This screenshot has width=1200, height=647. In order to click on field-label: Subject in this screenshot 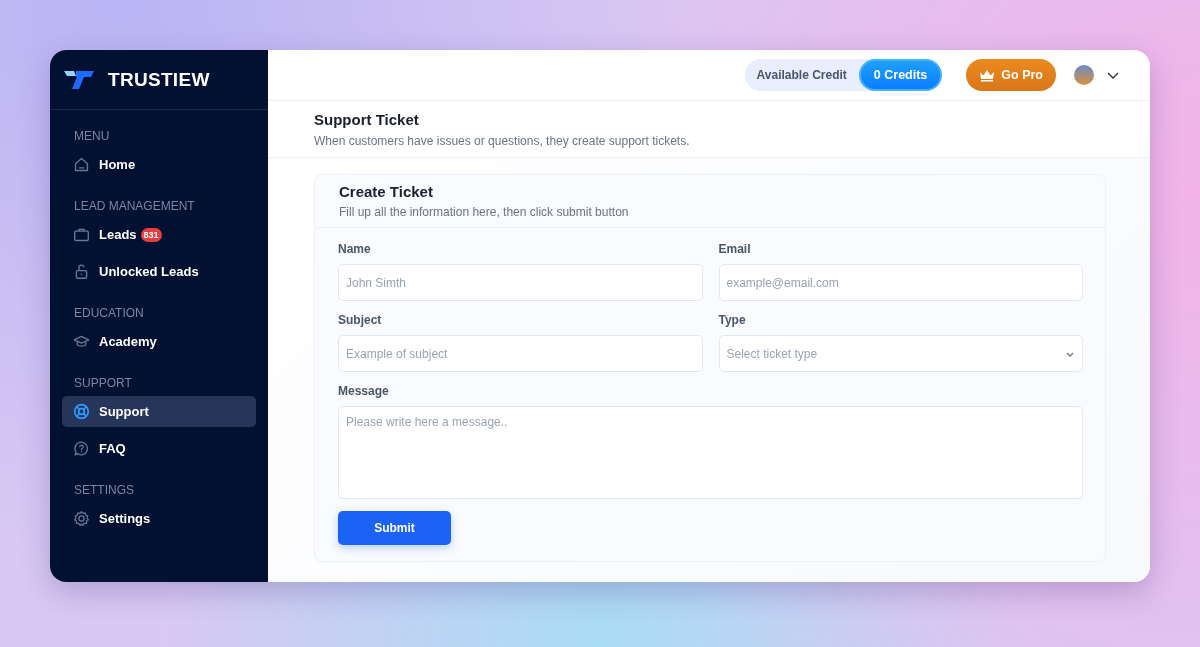, I will do `click(360, 320)`.